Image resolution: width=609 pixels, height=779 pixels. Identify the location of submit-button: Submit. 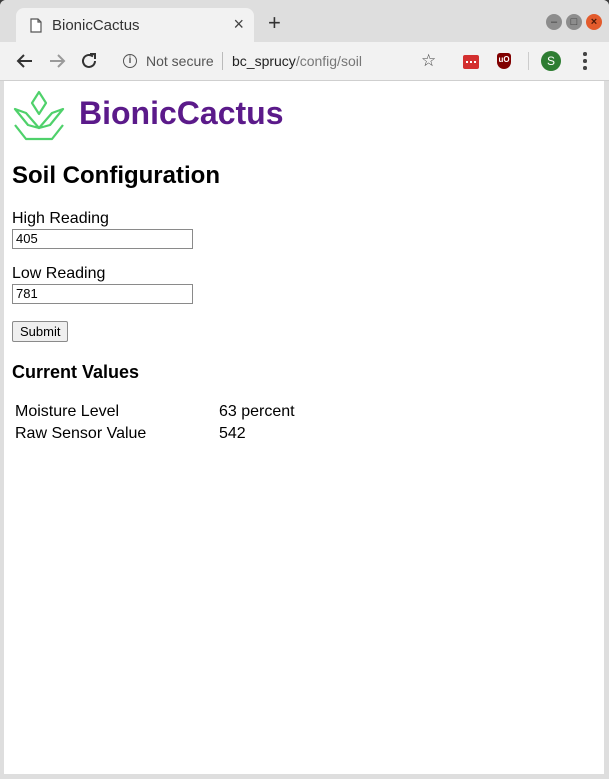
(40, 331).